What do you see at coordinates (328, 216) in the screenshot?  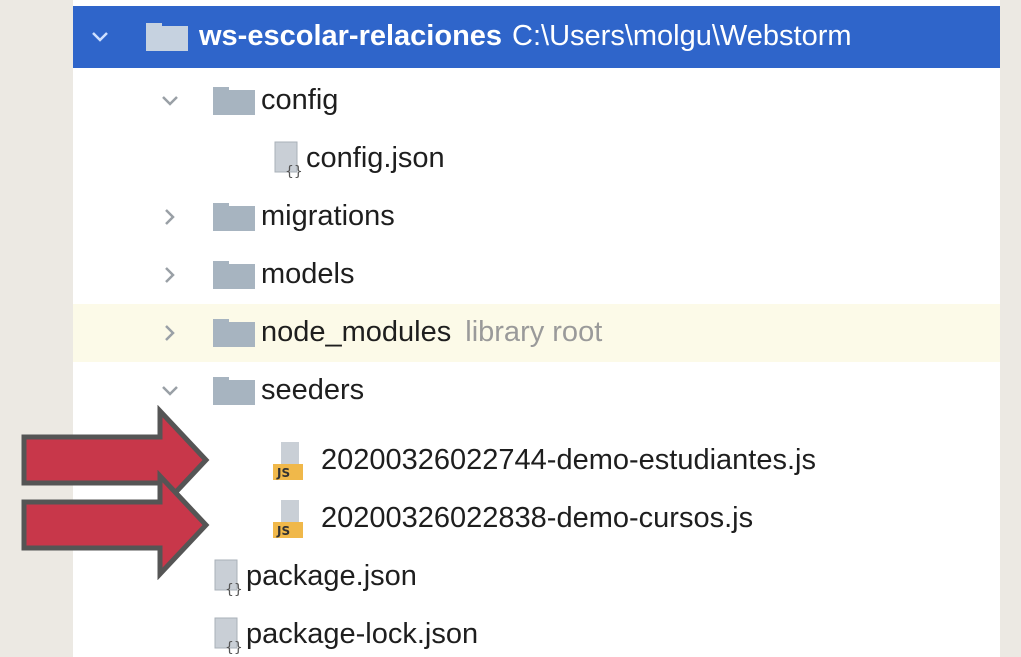 I see `tree-item-label: migrations` at bounding box center [328, 216].